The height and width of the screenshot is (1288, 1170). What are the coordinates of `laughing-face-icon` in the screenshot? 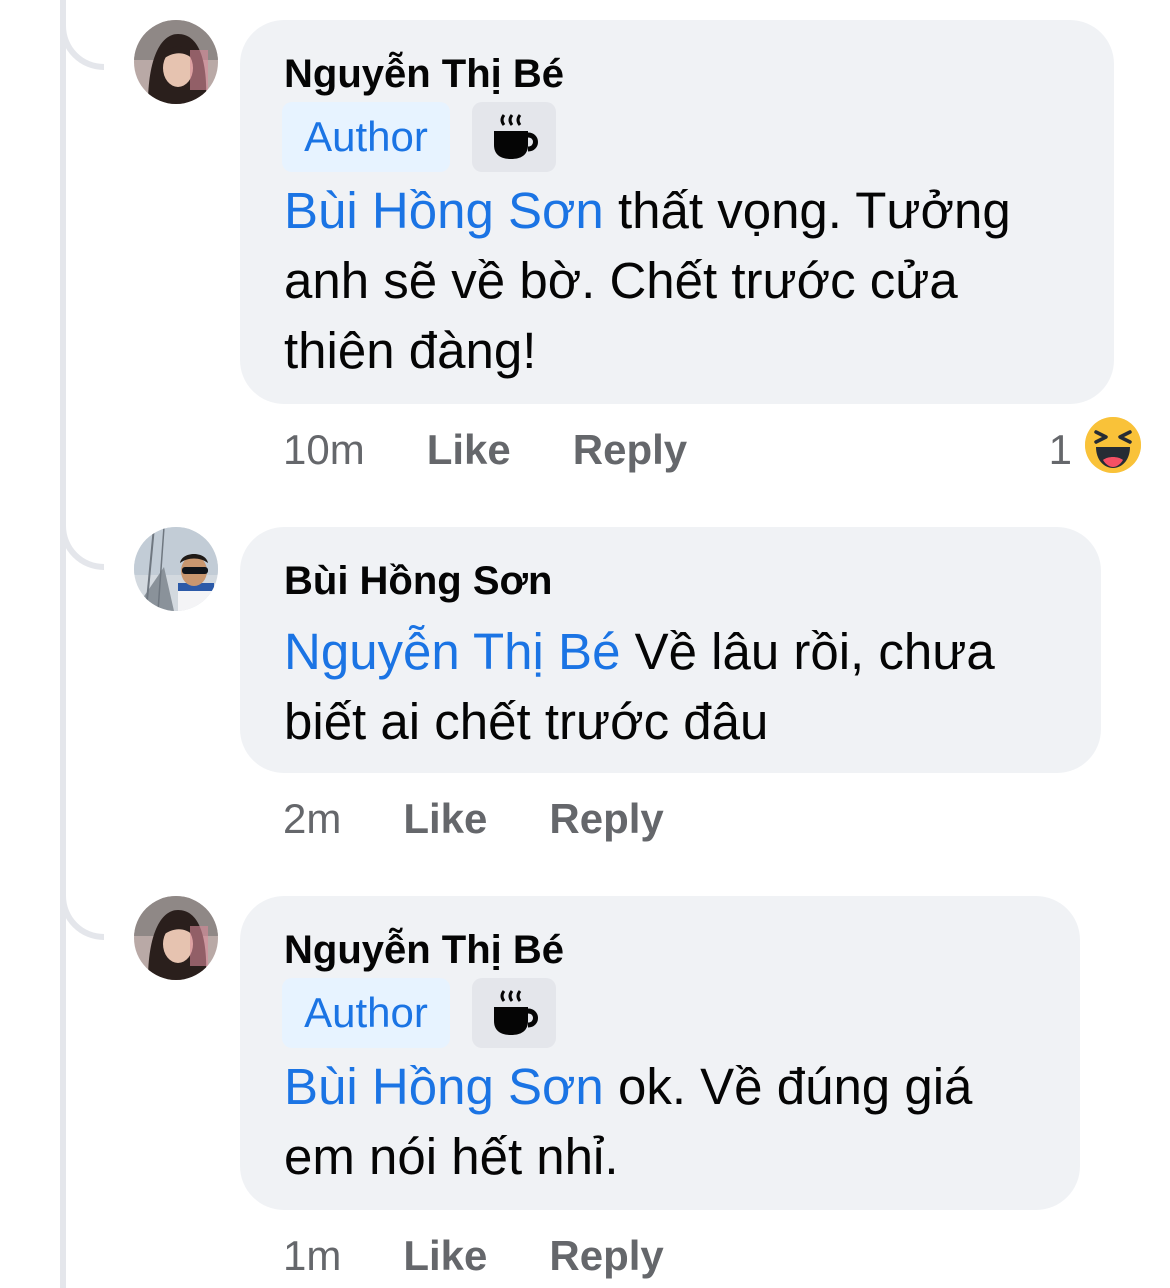 It's located at (1113, 450).